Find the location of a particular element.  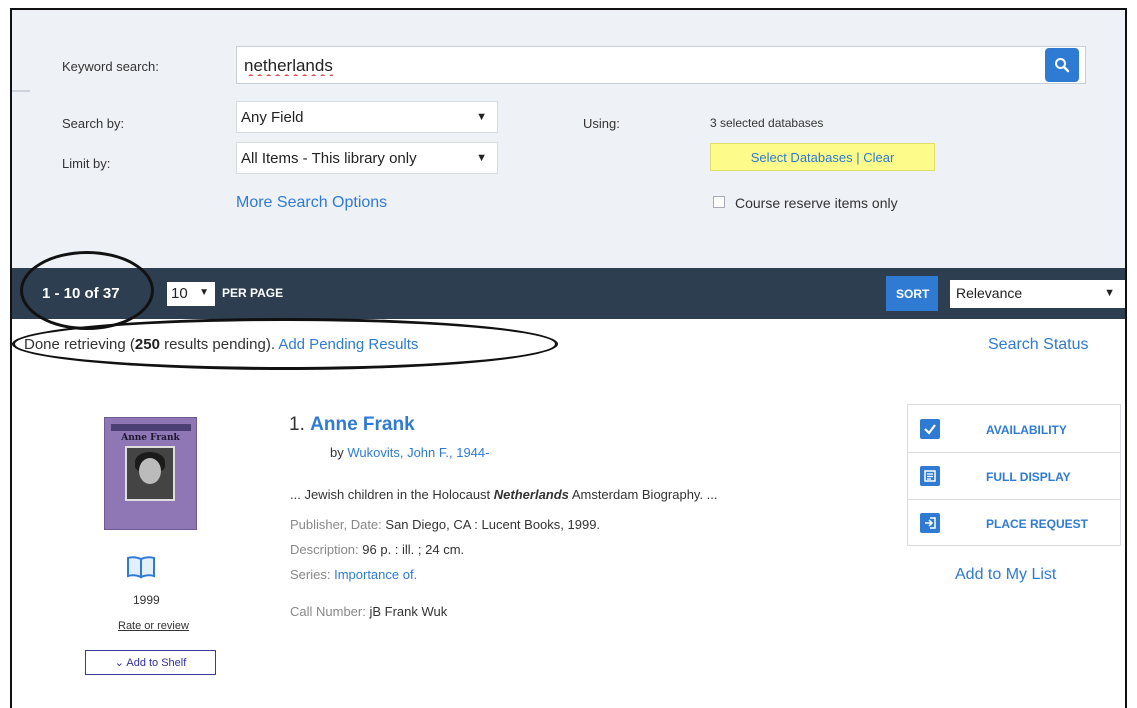

result-actions: AVAILABILITY FULL DISPLAY PLACE REQUEST is located at coordinates (1014, 475).